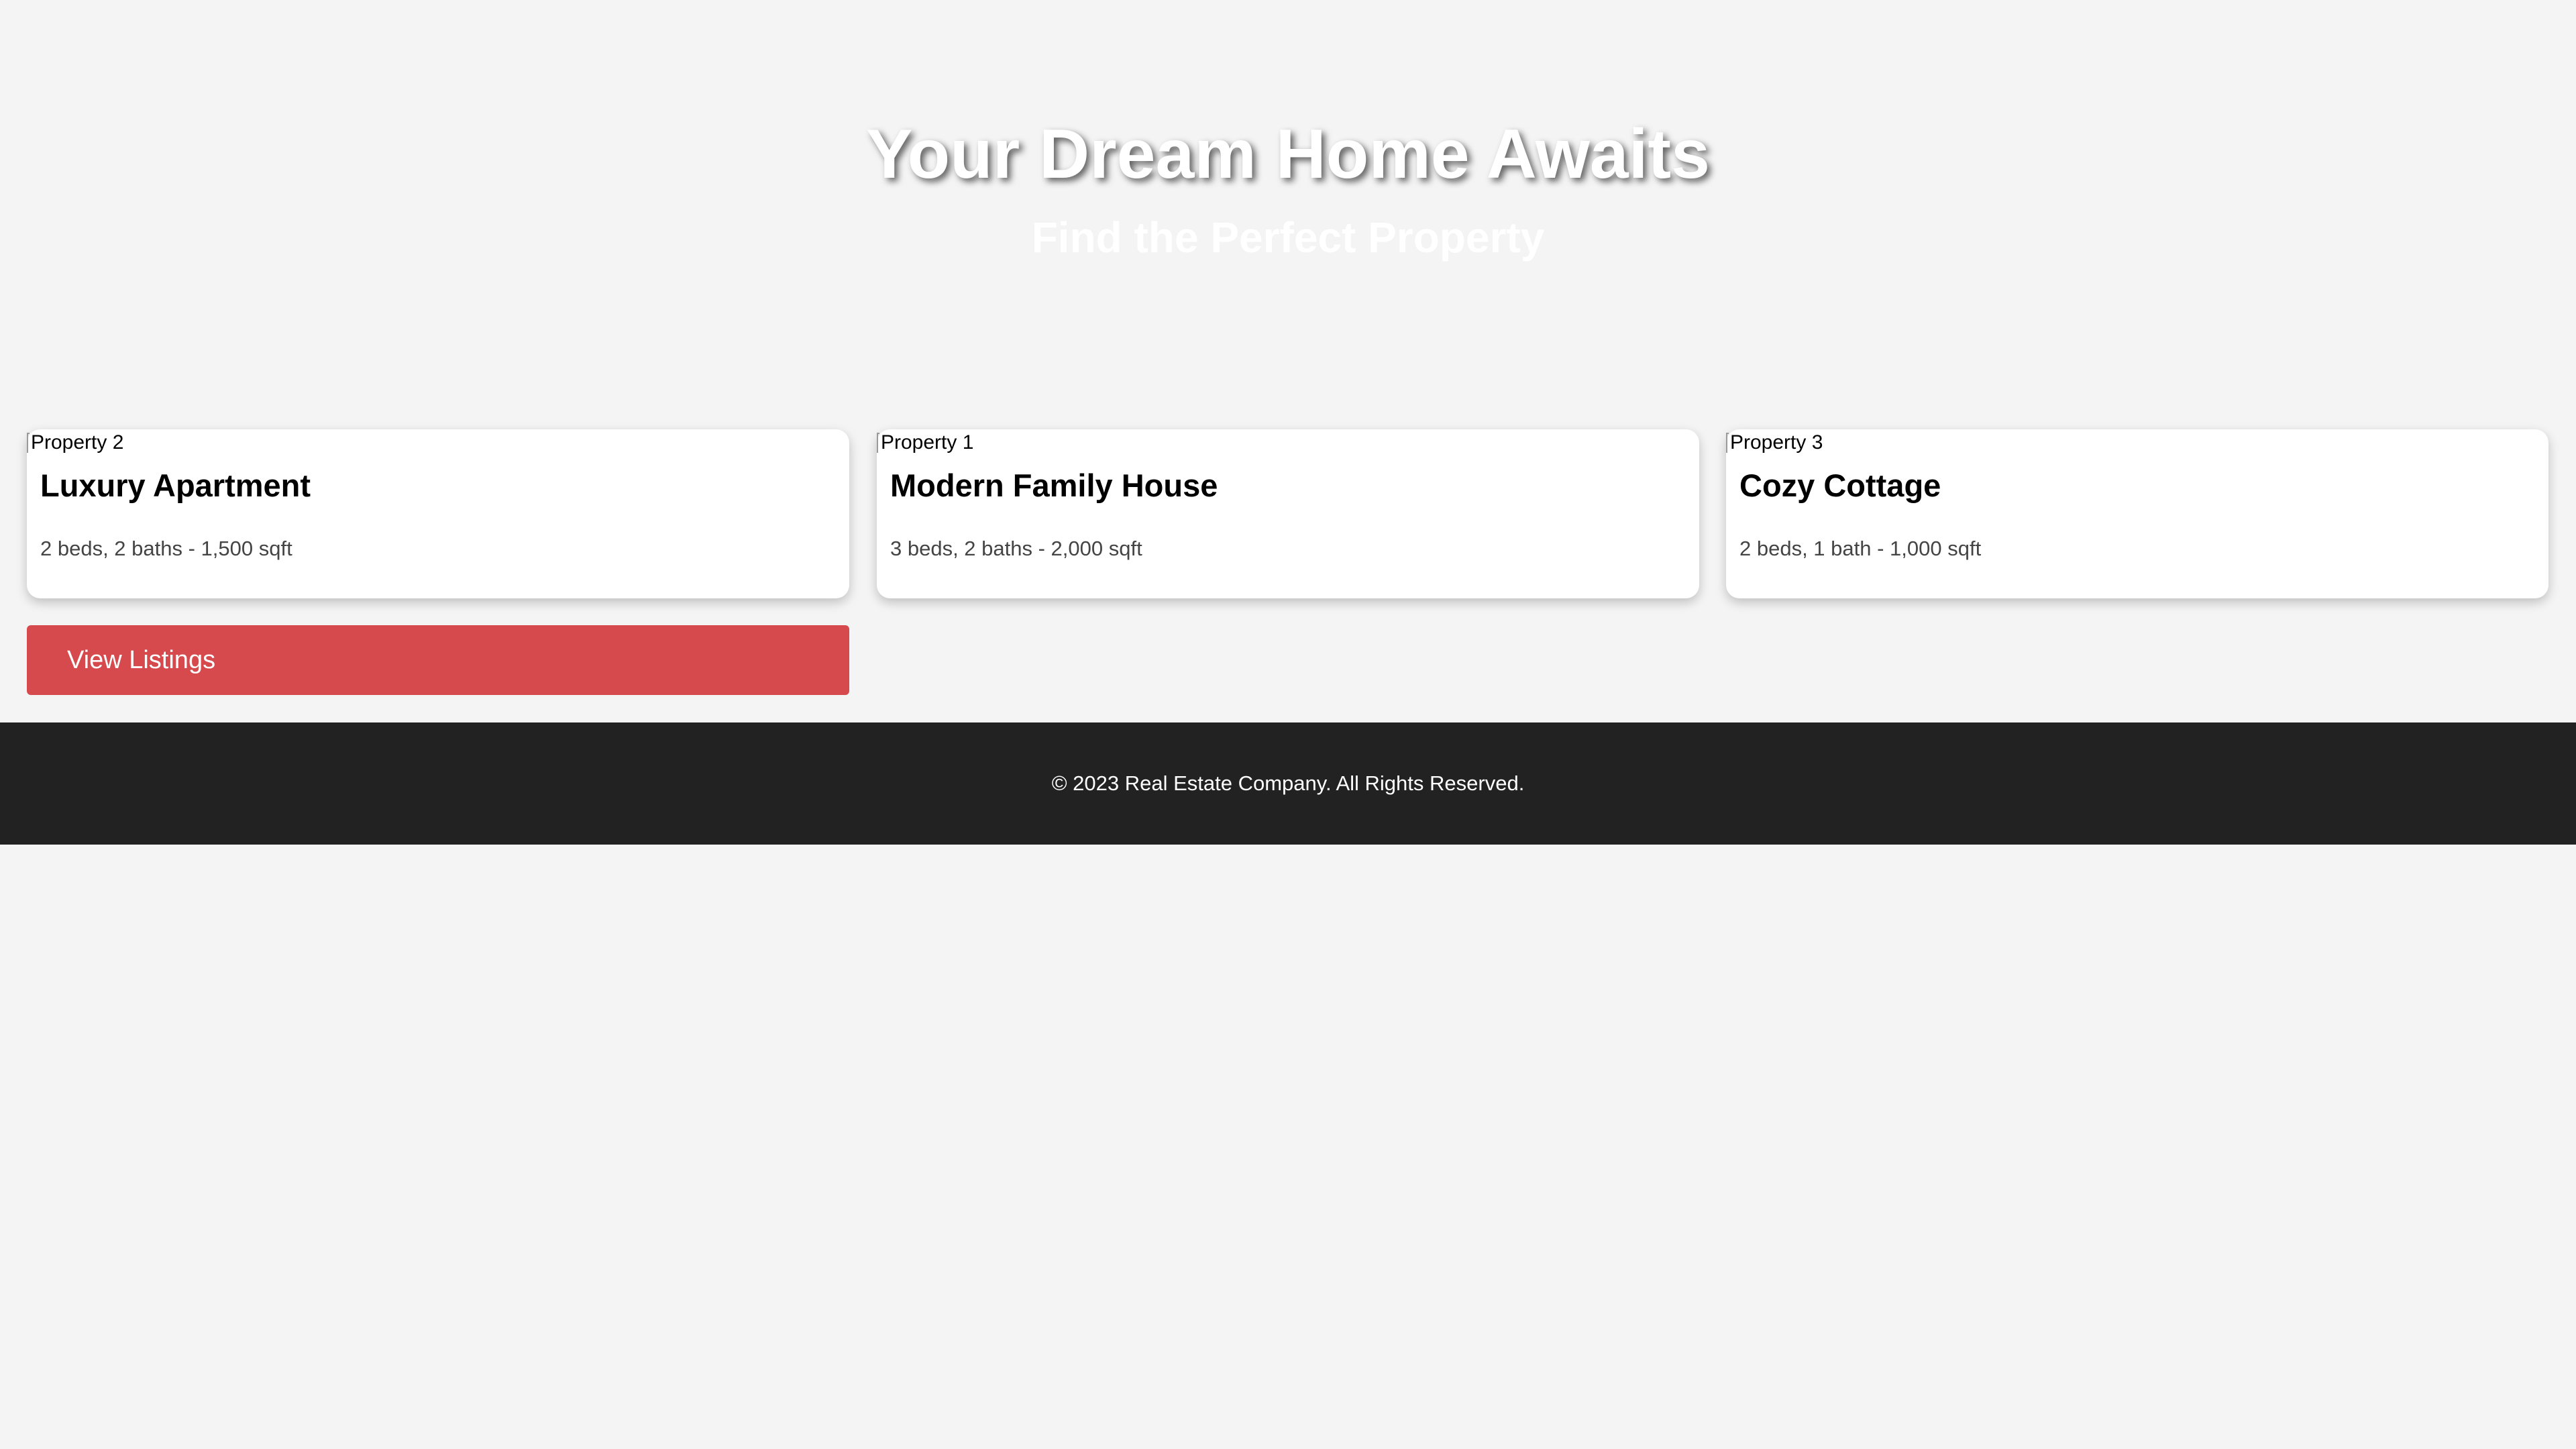  I want to click on property-title: Modern Family House, so click(1054, 485).